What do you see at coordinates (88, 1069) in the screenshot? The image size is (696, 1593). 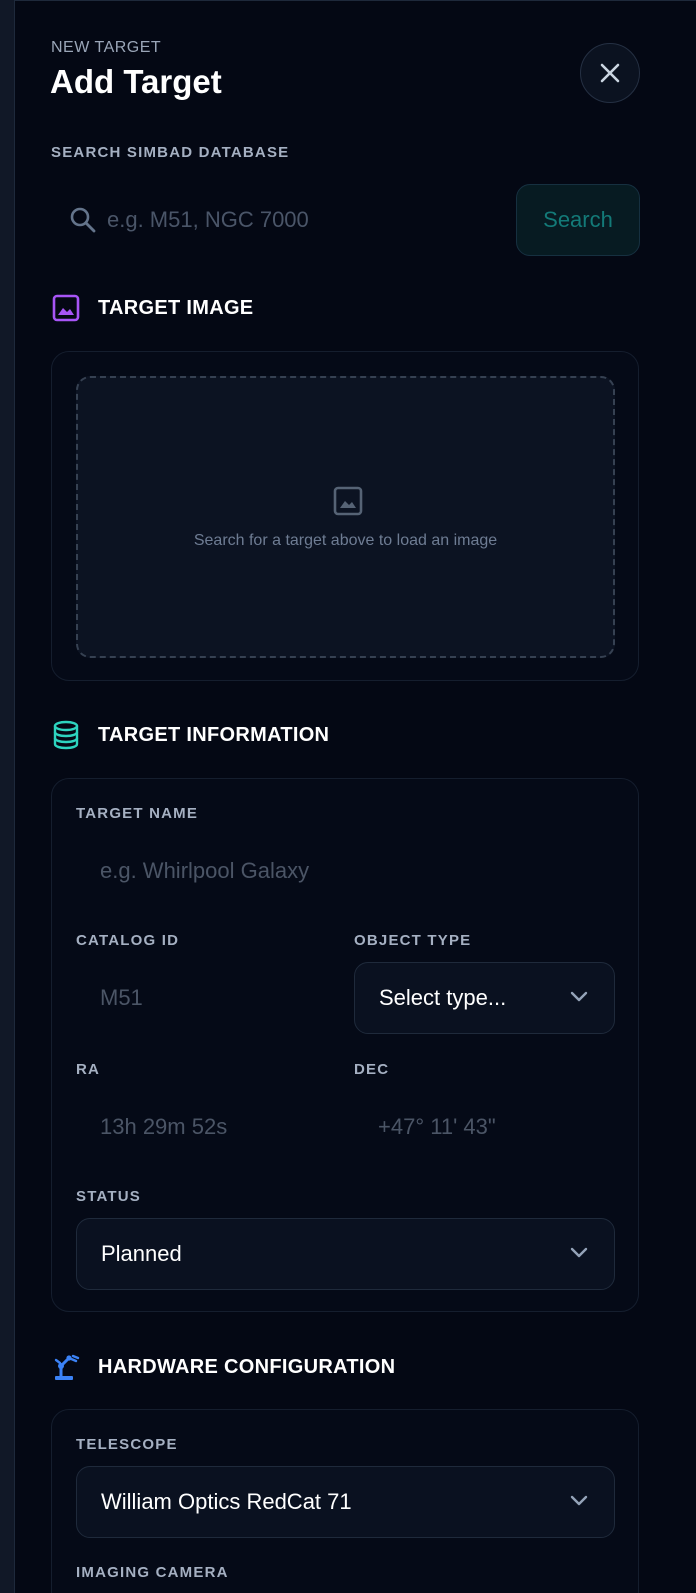 I see `ra-label: RA` at bounding box center [88, 1069].